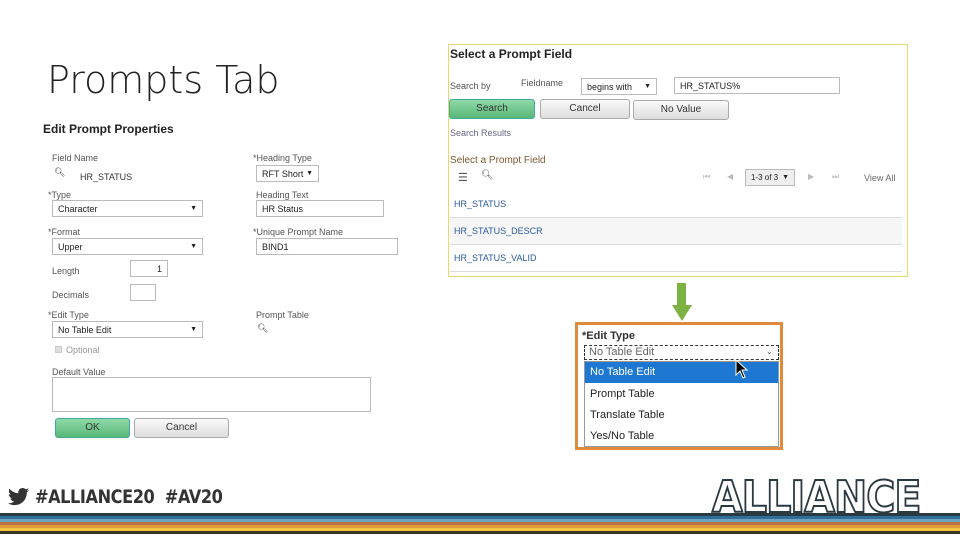 The width and height of the screenshot is (960, 540). I want to click on chevron-down-icon: ⌄, so click(769, 351).